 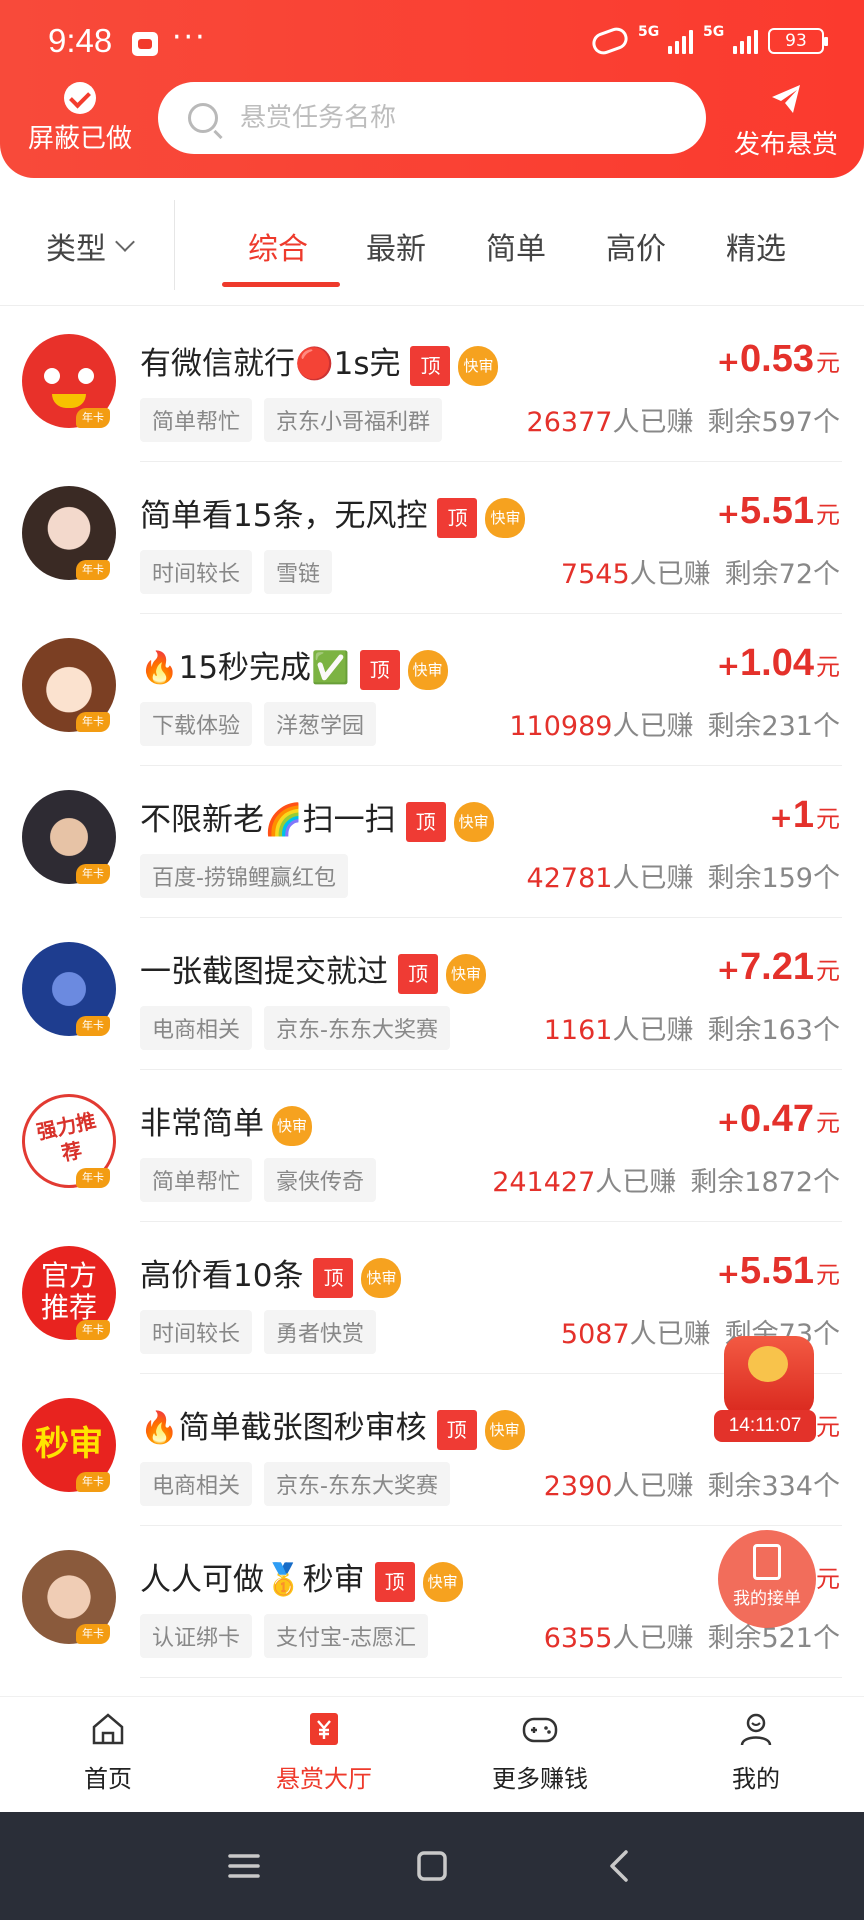 I want to click on reward-price: +5.51元, so click(x=778, y=511).